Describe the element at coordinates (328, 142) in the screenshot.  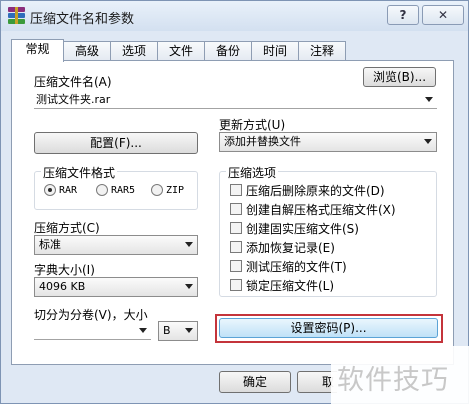
I see `update-mode-select: 添加并替换文件` at that location.